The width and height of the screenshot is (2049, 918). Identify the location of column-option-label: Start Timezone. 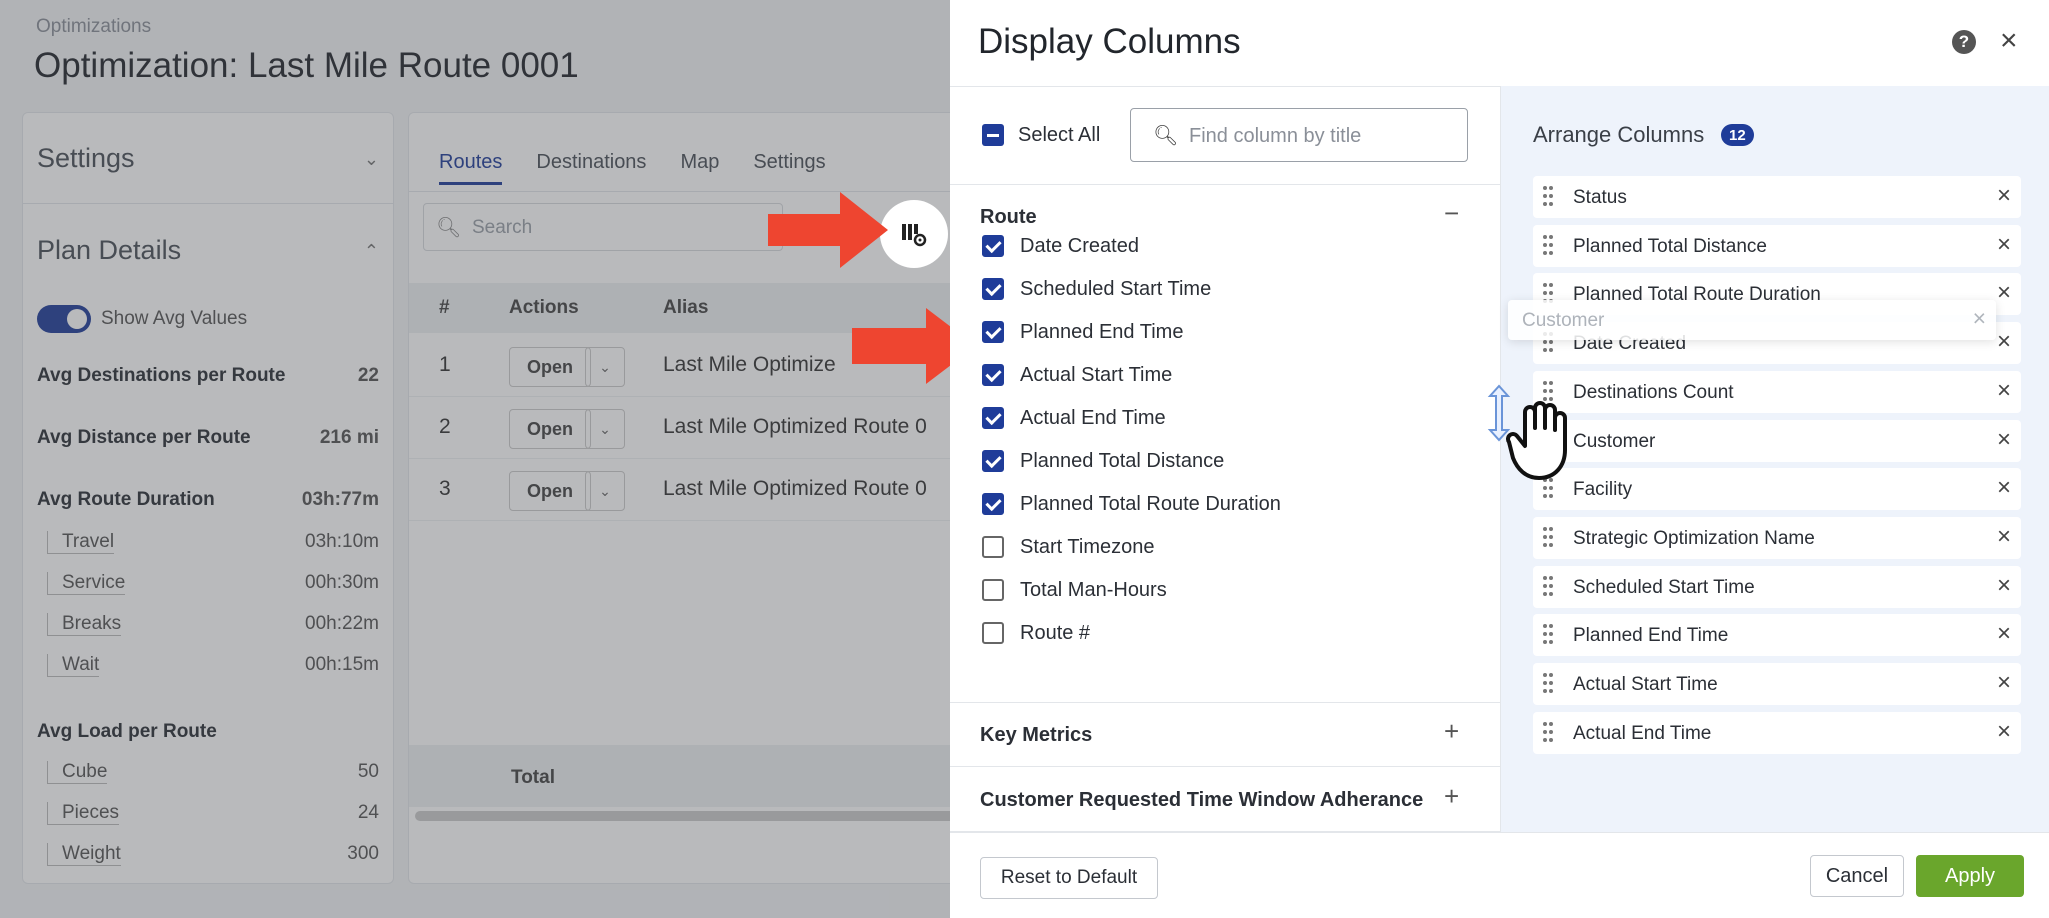
(1087, 546).